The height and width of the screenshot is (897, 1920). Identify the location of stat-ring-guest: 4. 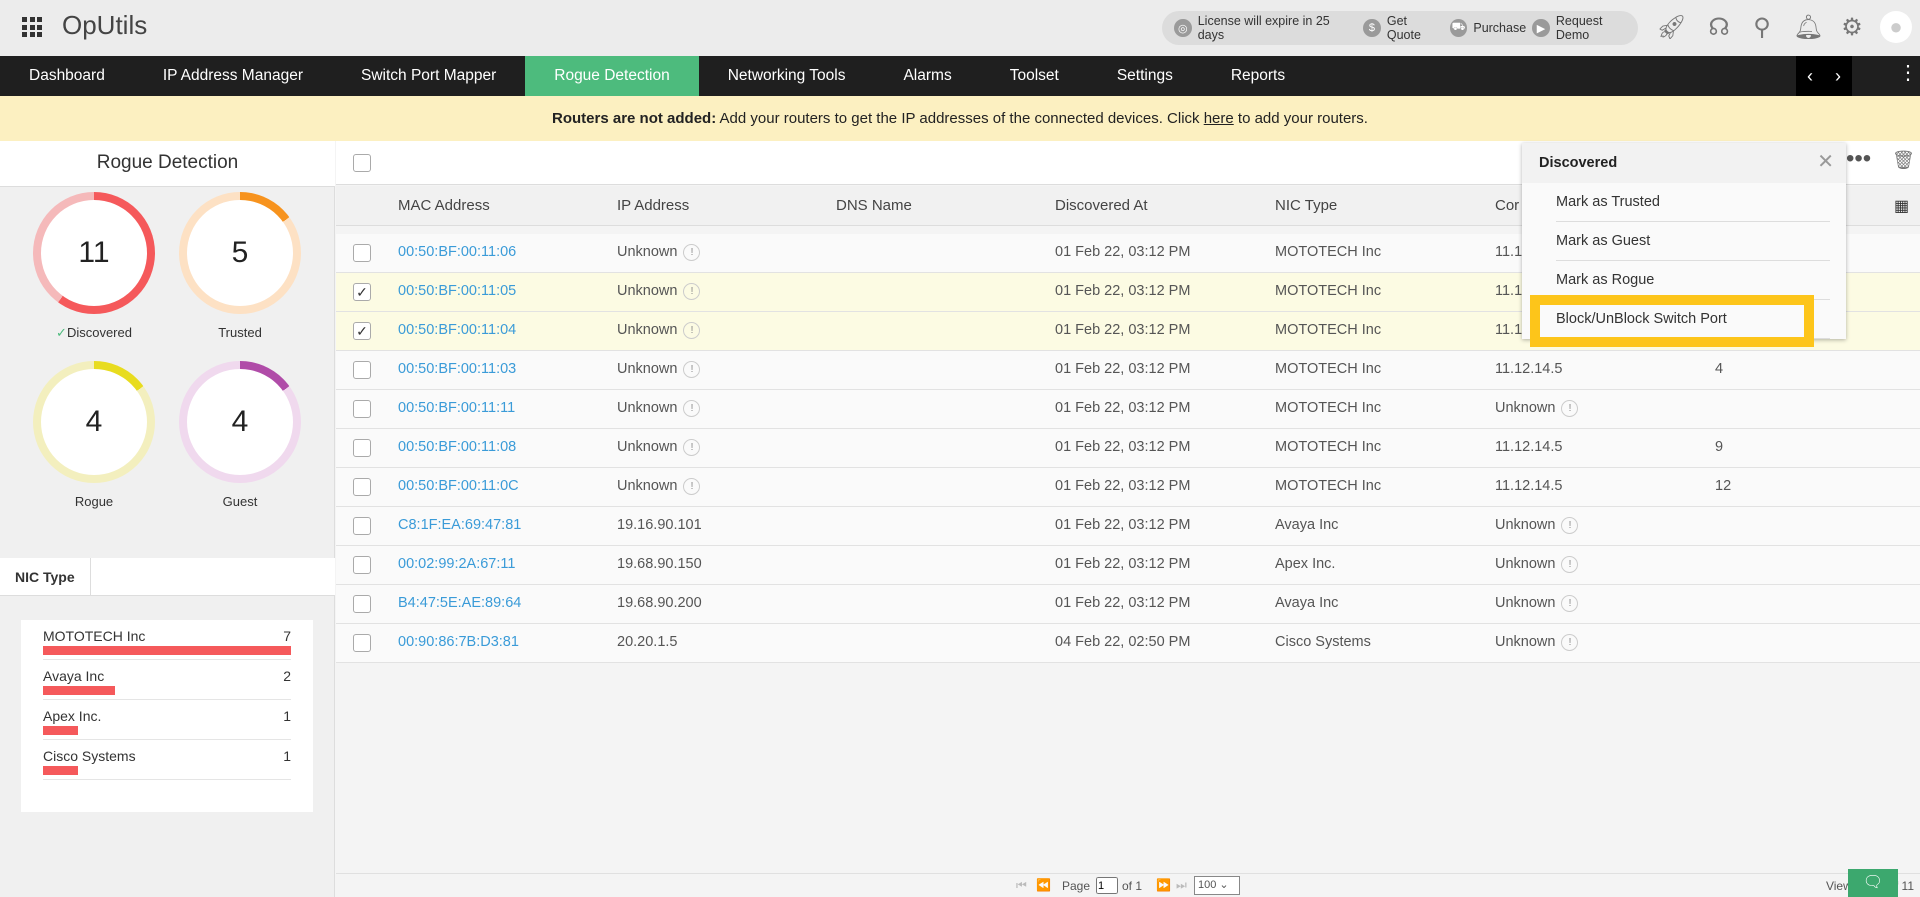
(240, 422).